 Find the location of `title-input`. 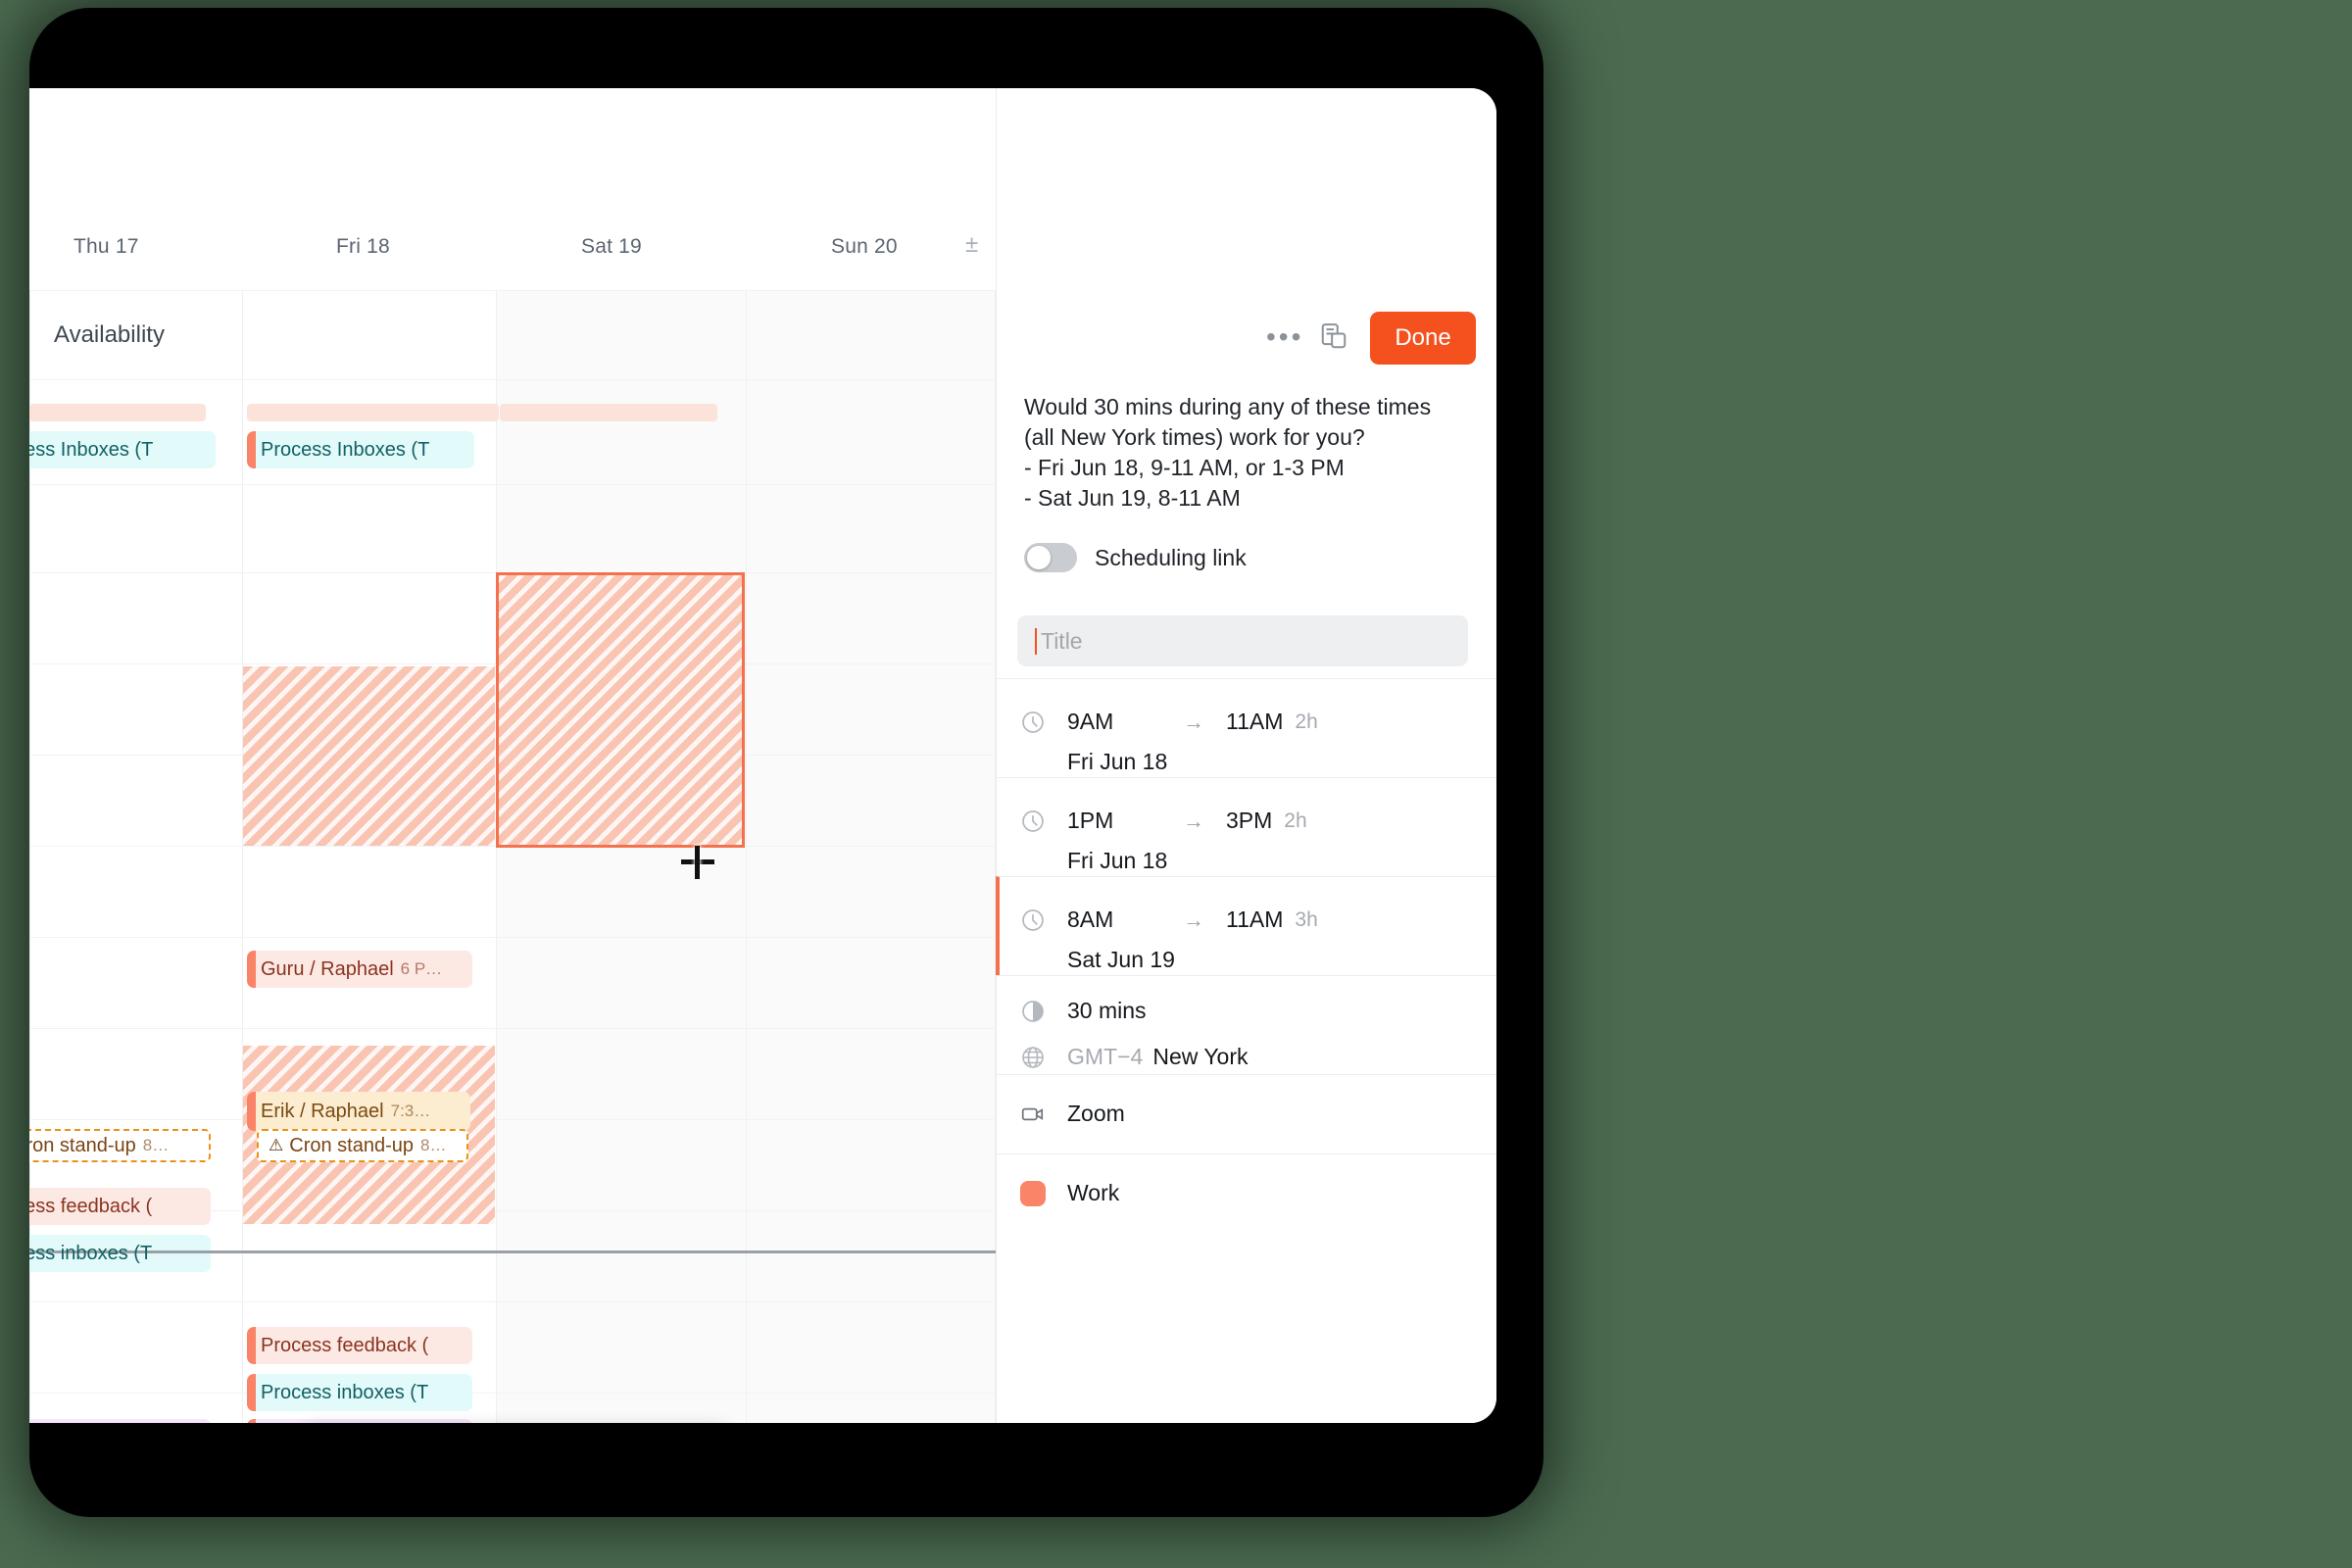

title-input is located at coordinates (1237, 641).